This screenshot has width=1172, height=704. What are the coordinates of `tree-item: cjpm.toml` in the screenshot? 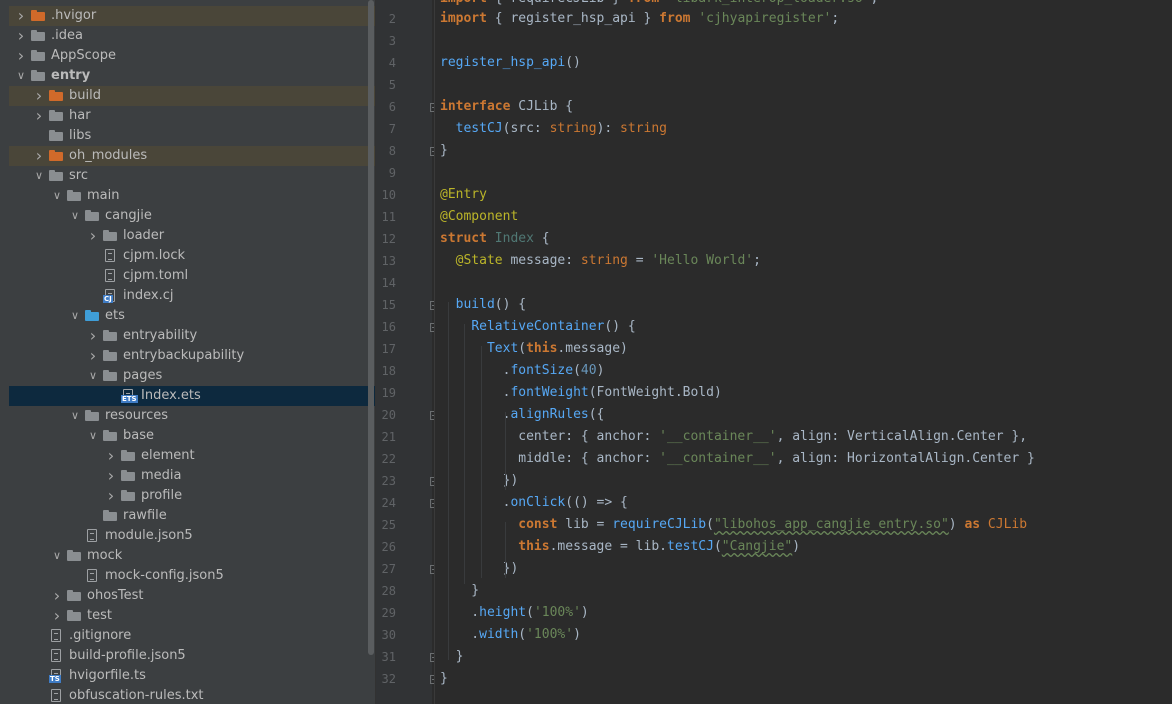 It's located at (192, 276).